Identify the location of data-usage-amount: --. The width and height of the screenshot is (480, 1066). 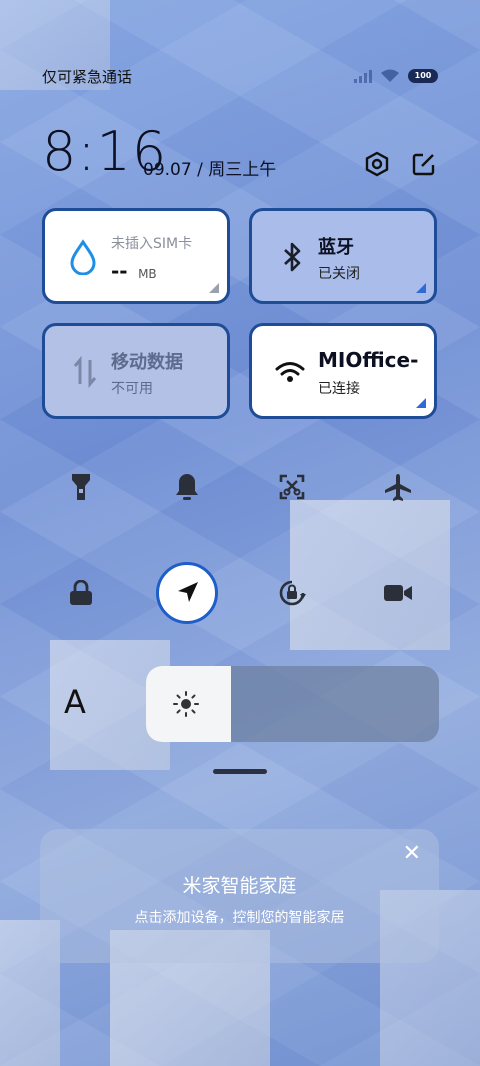
(119, 271).